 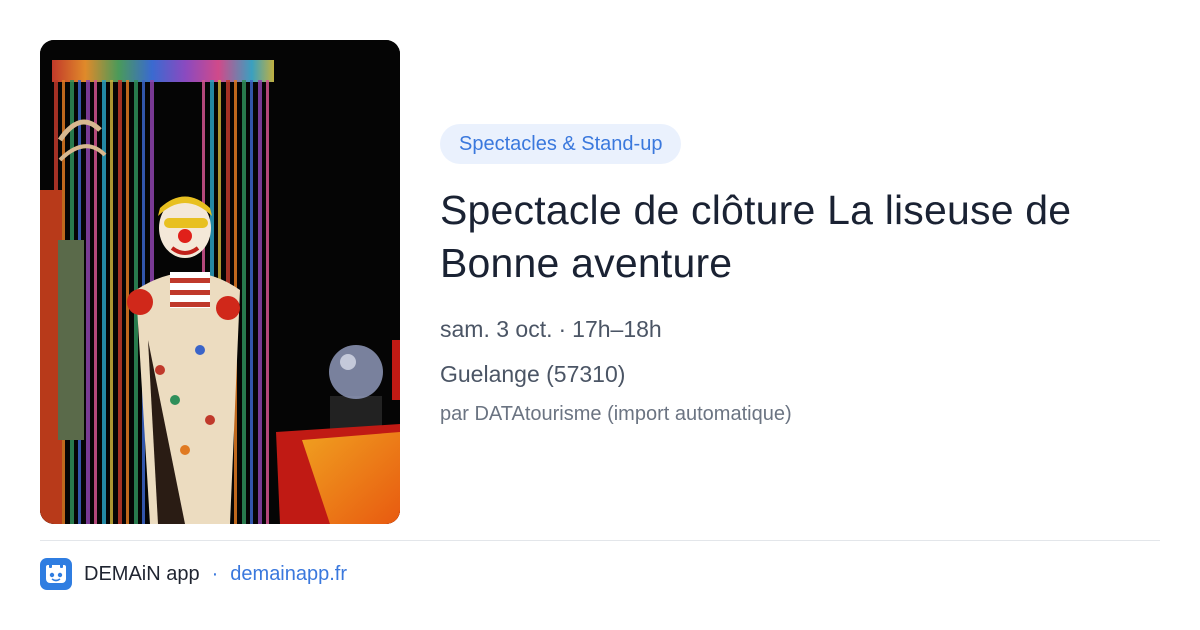 What do you see at coordinates (617, 329) in the screenshot?
I see `event-time: 17h–18h` at bounding box center [617, 329].